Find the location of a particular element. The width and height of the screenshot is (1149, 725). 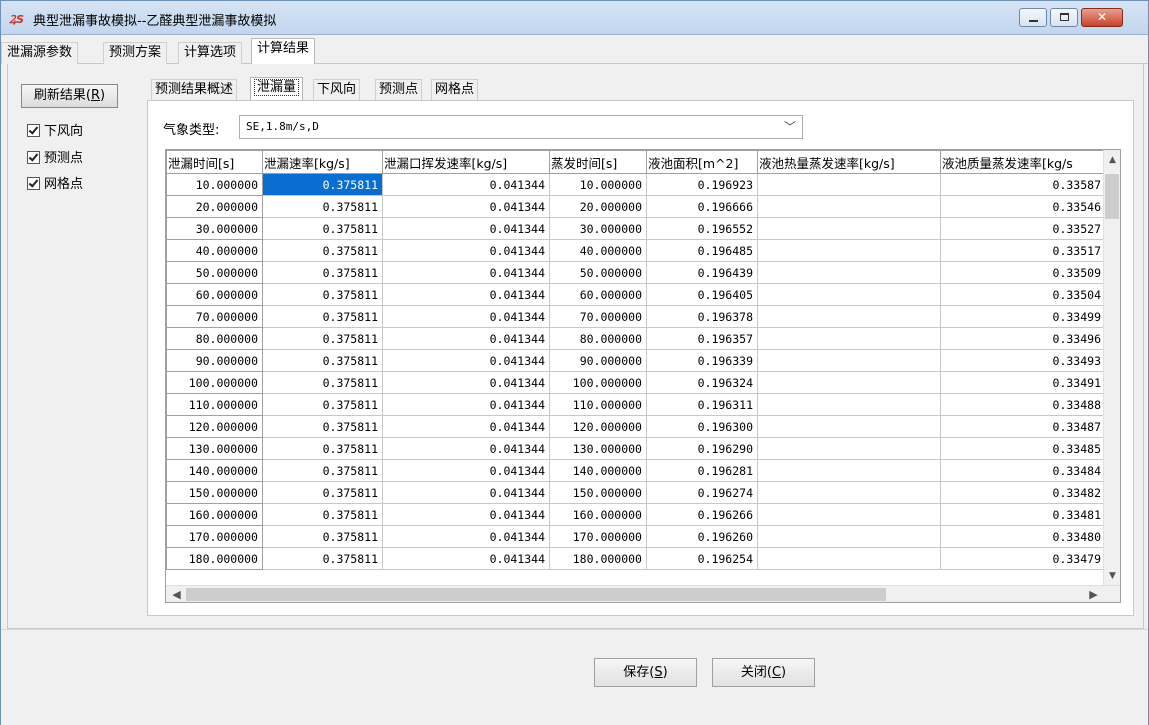

table-cell: 60.000000 is located at coordinates (598, 294).